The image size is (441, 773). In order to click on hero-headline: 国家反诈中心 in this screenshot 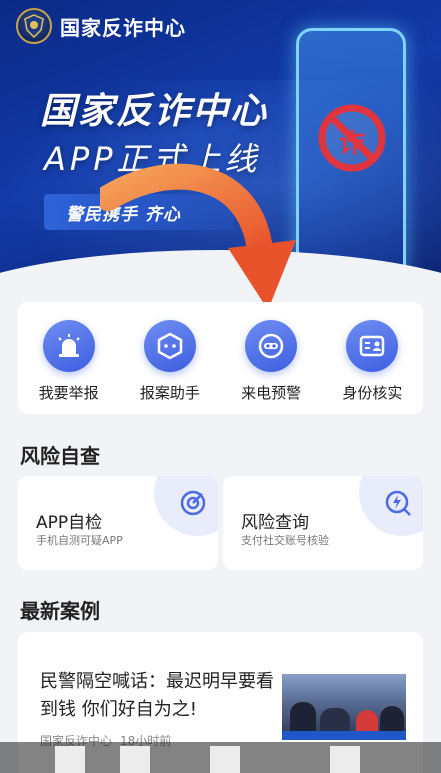, I will do `click(154, 111)`.